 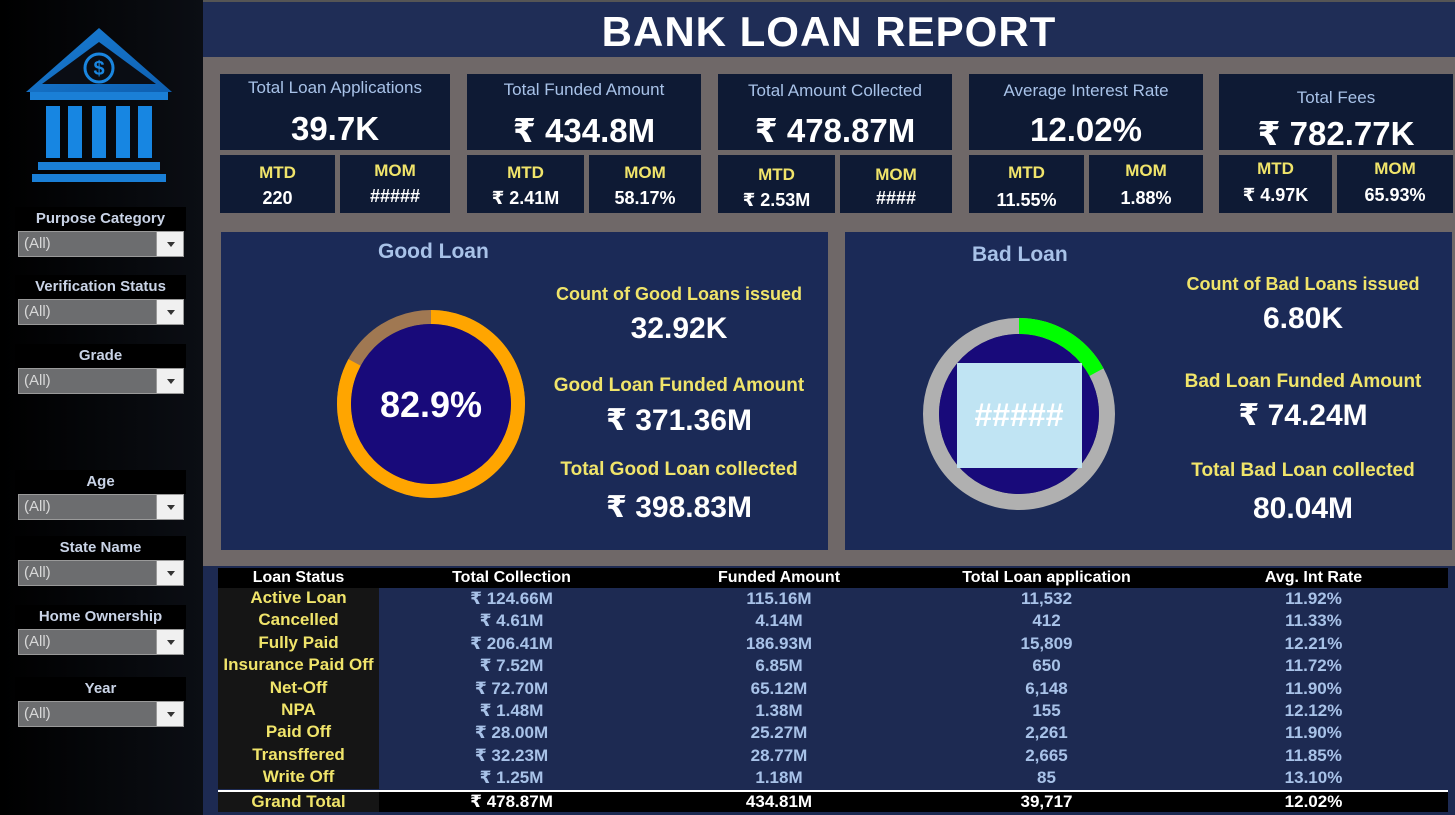 What do you see at coordinates (298, 802) in the screenshot?
I see `grand-total-label: Grand Total` at bounding box center [298, 802].